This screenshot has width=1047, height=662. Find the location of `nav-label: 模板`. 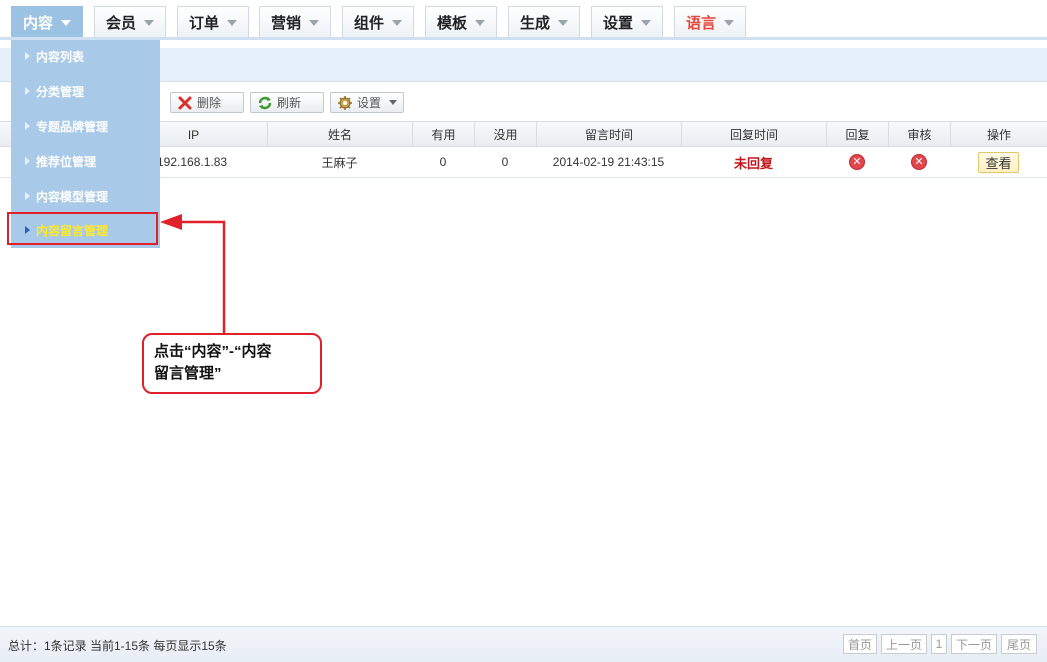

nav-label: 模板 is located at coordinates (451, 23).